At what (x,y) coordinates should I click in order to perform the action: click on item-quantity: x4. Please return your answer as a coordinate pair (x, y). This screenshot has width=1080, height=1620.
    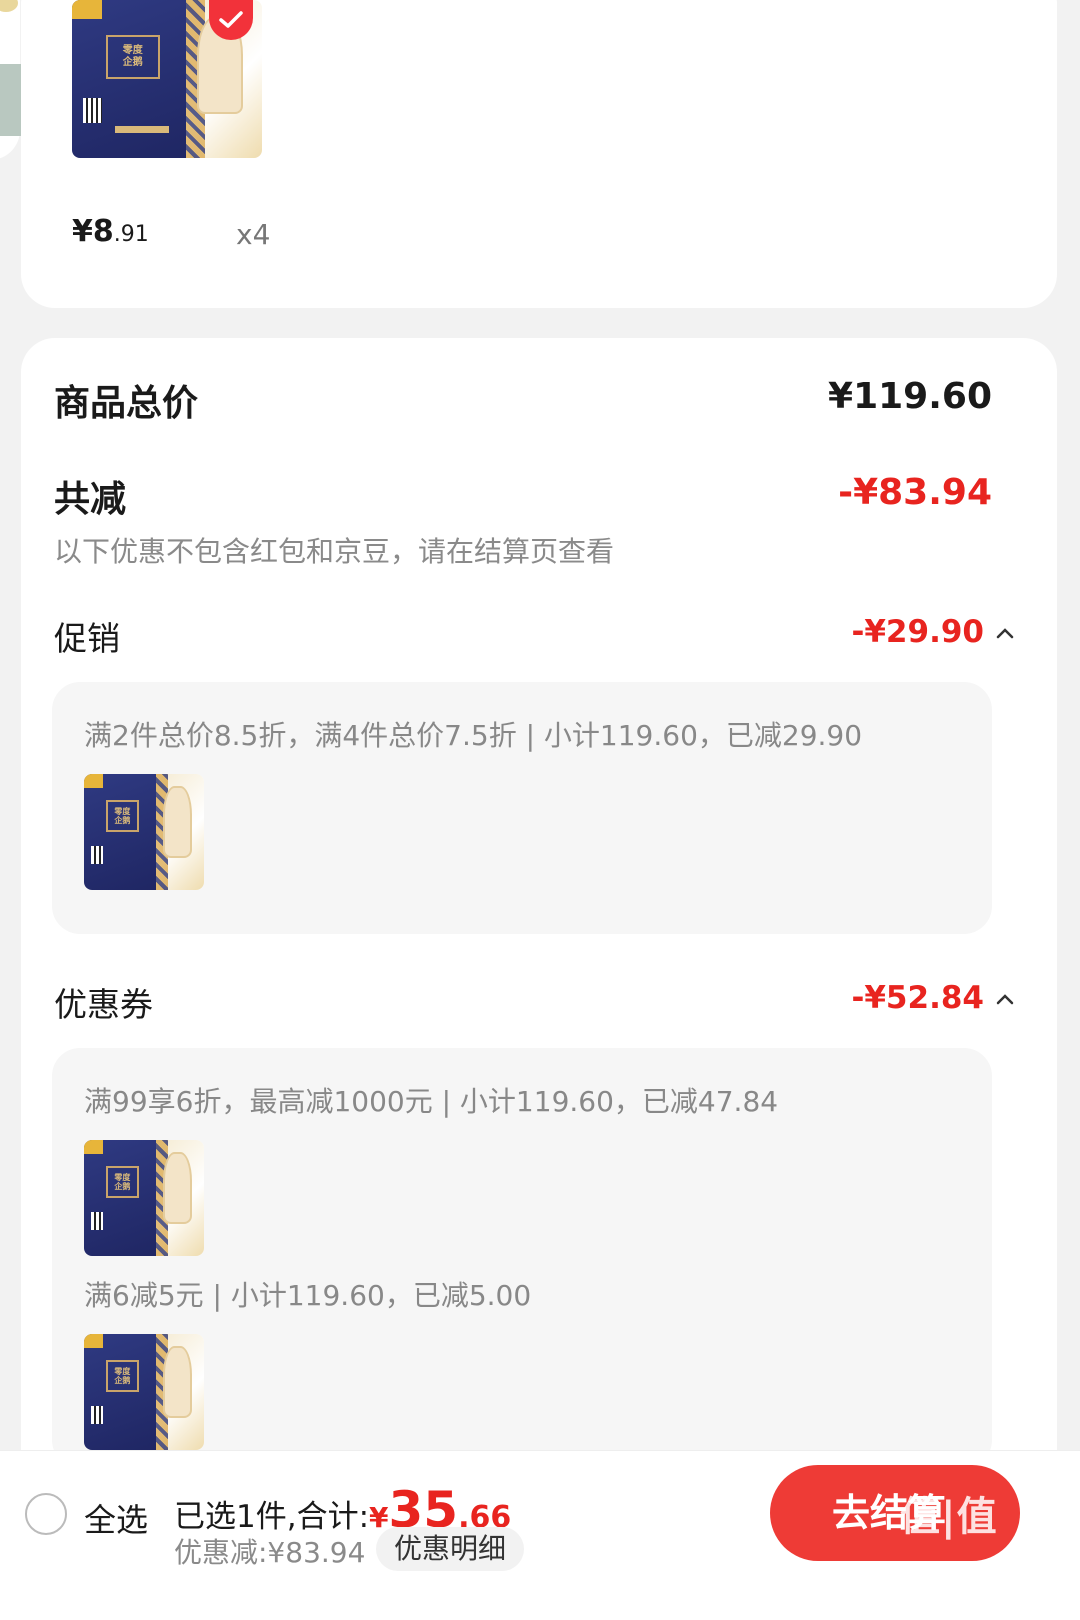
    Looking at the image, I should click on (253, 234).